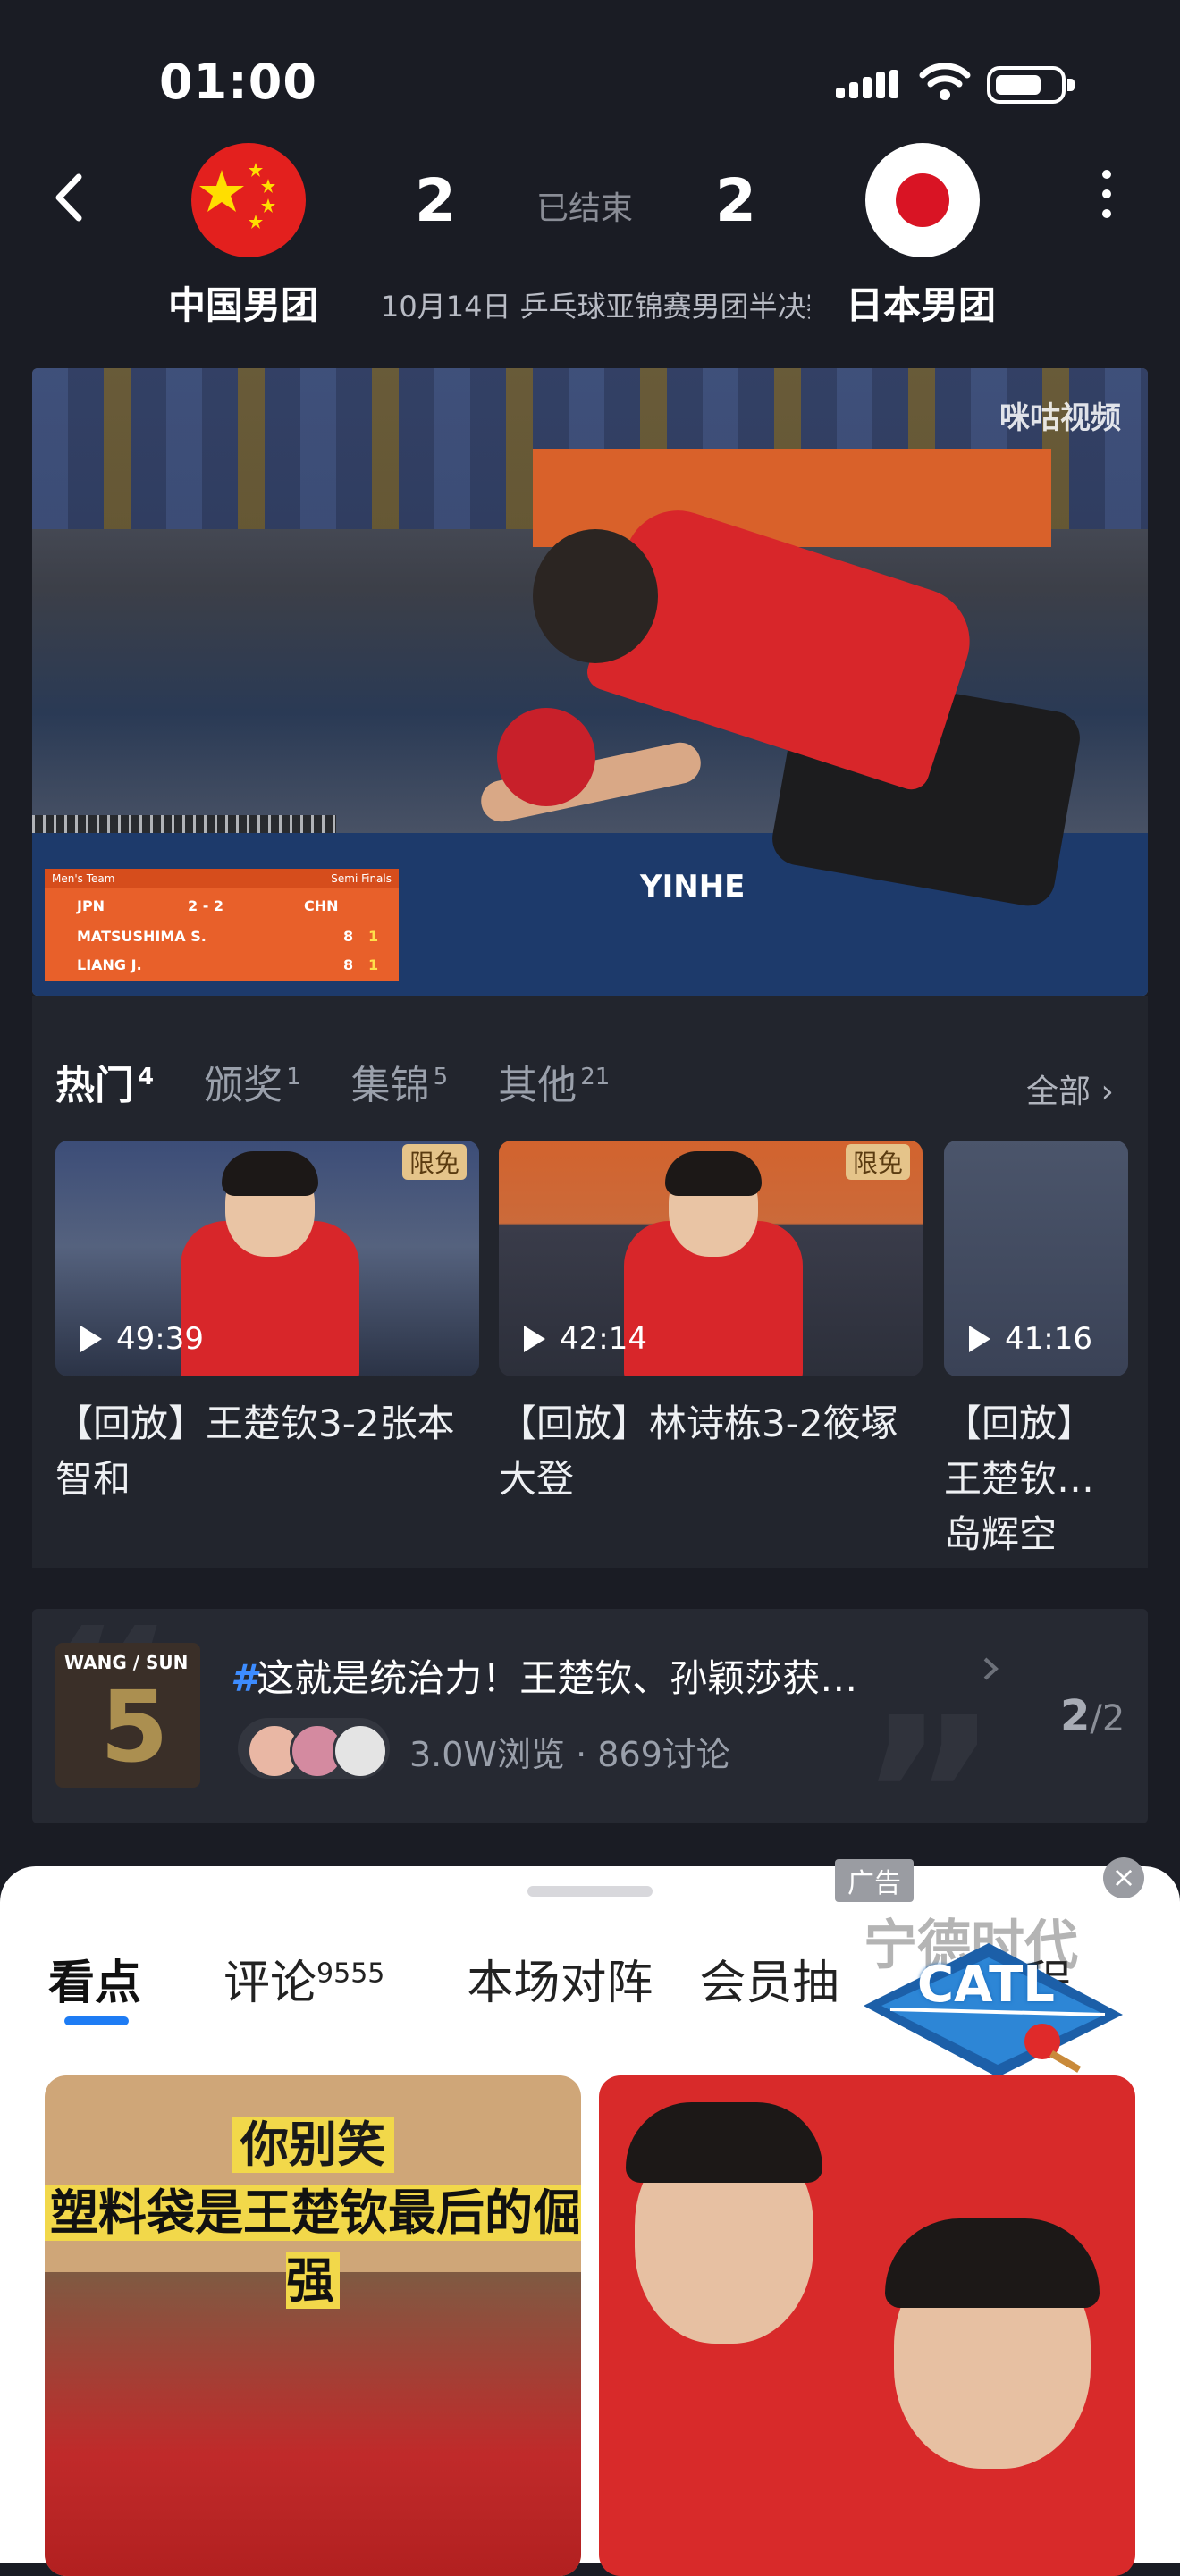 The height and width of the screenshot is (2576, 1180). I want to click on catl-ad-logo: 宁德时代 CATL, so click(993, 2006).